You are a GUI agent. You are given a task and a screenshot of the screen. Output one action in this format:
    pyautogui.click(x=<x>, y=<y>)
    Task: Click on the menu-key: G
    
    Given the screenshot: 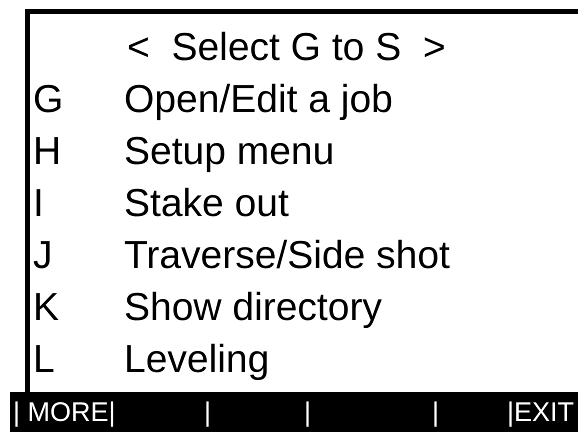 What is the action you would take?
    pyautogui.click(x=77, y=100)
    